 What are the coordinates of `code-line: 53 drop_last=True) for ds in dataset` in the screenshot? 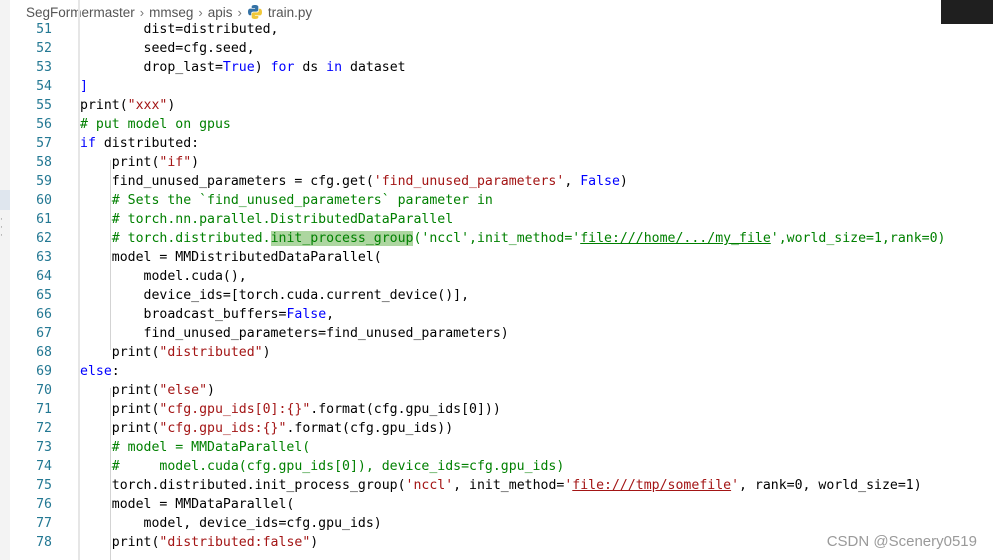 It's located at (496, 67).